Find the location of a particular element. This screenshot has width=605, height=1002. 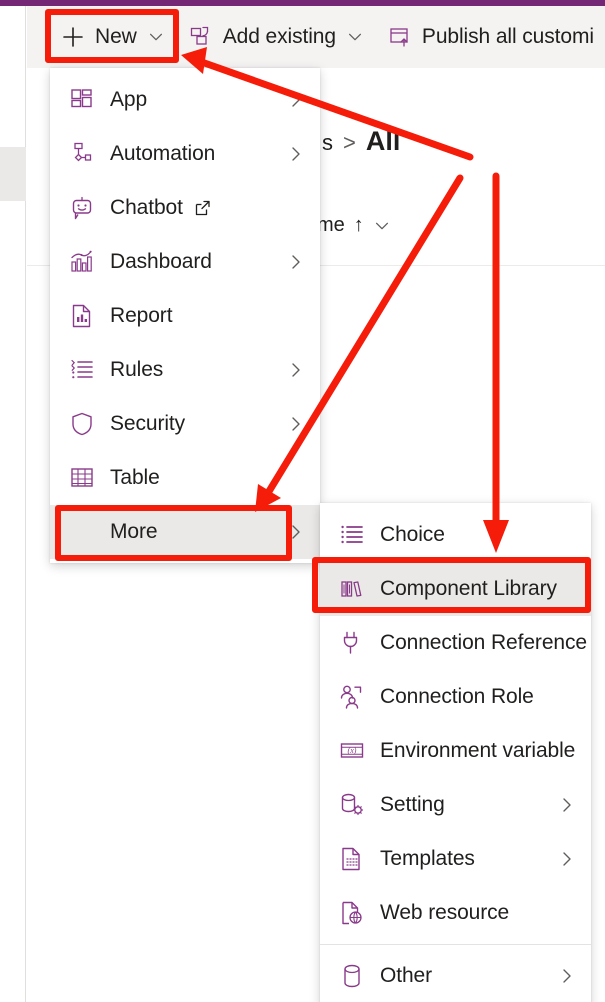

add-existing-button: Add existing is located at coordinates (276, 37).